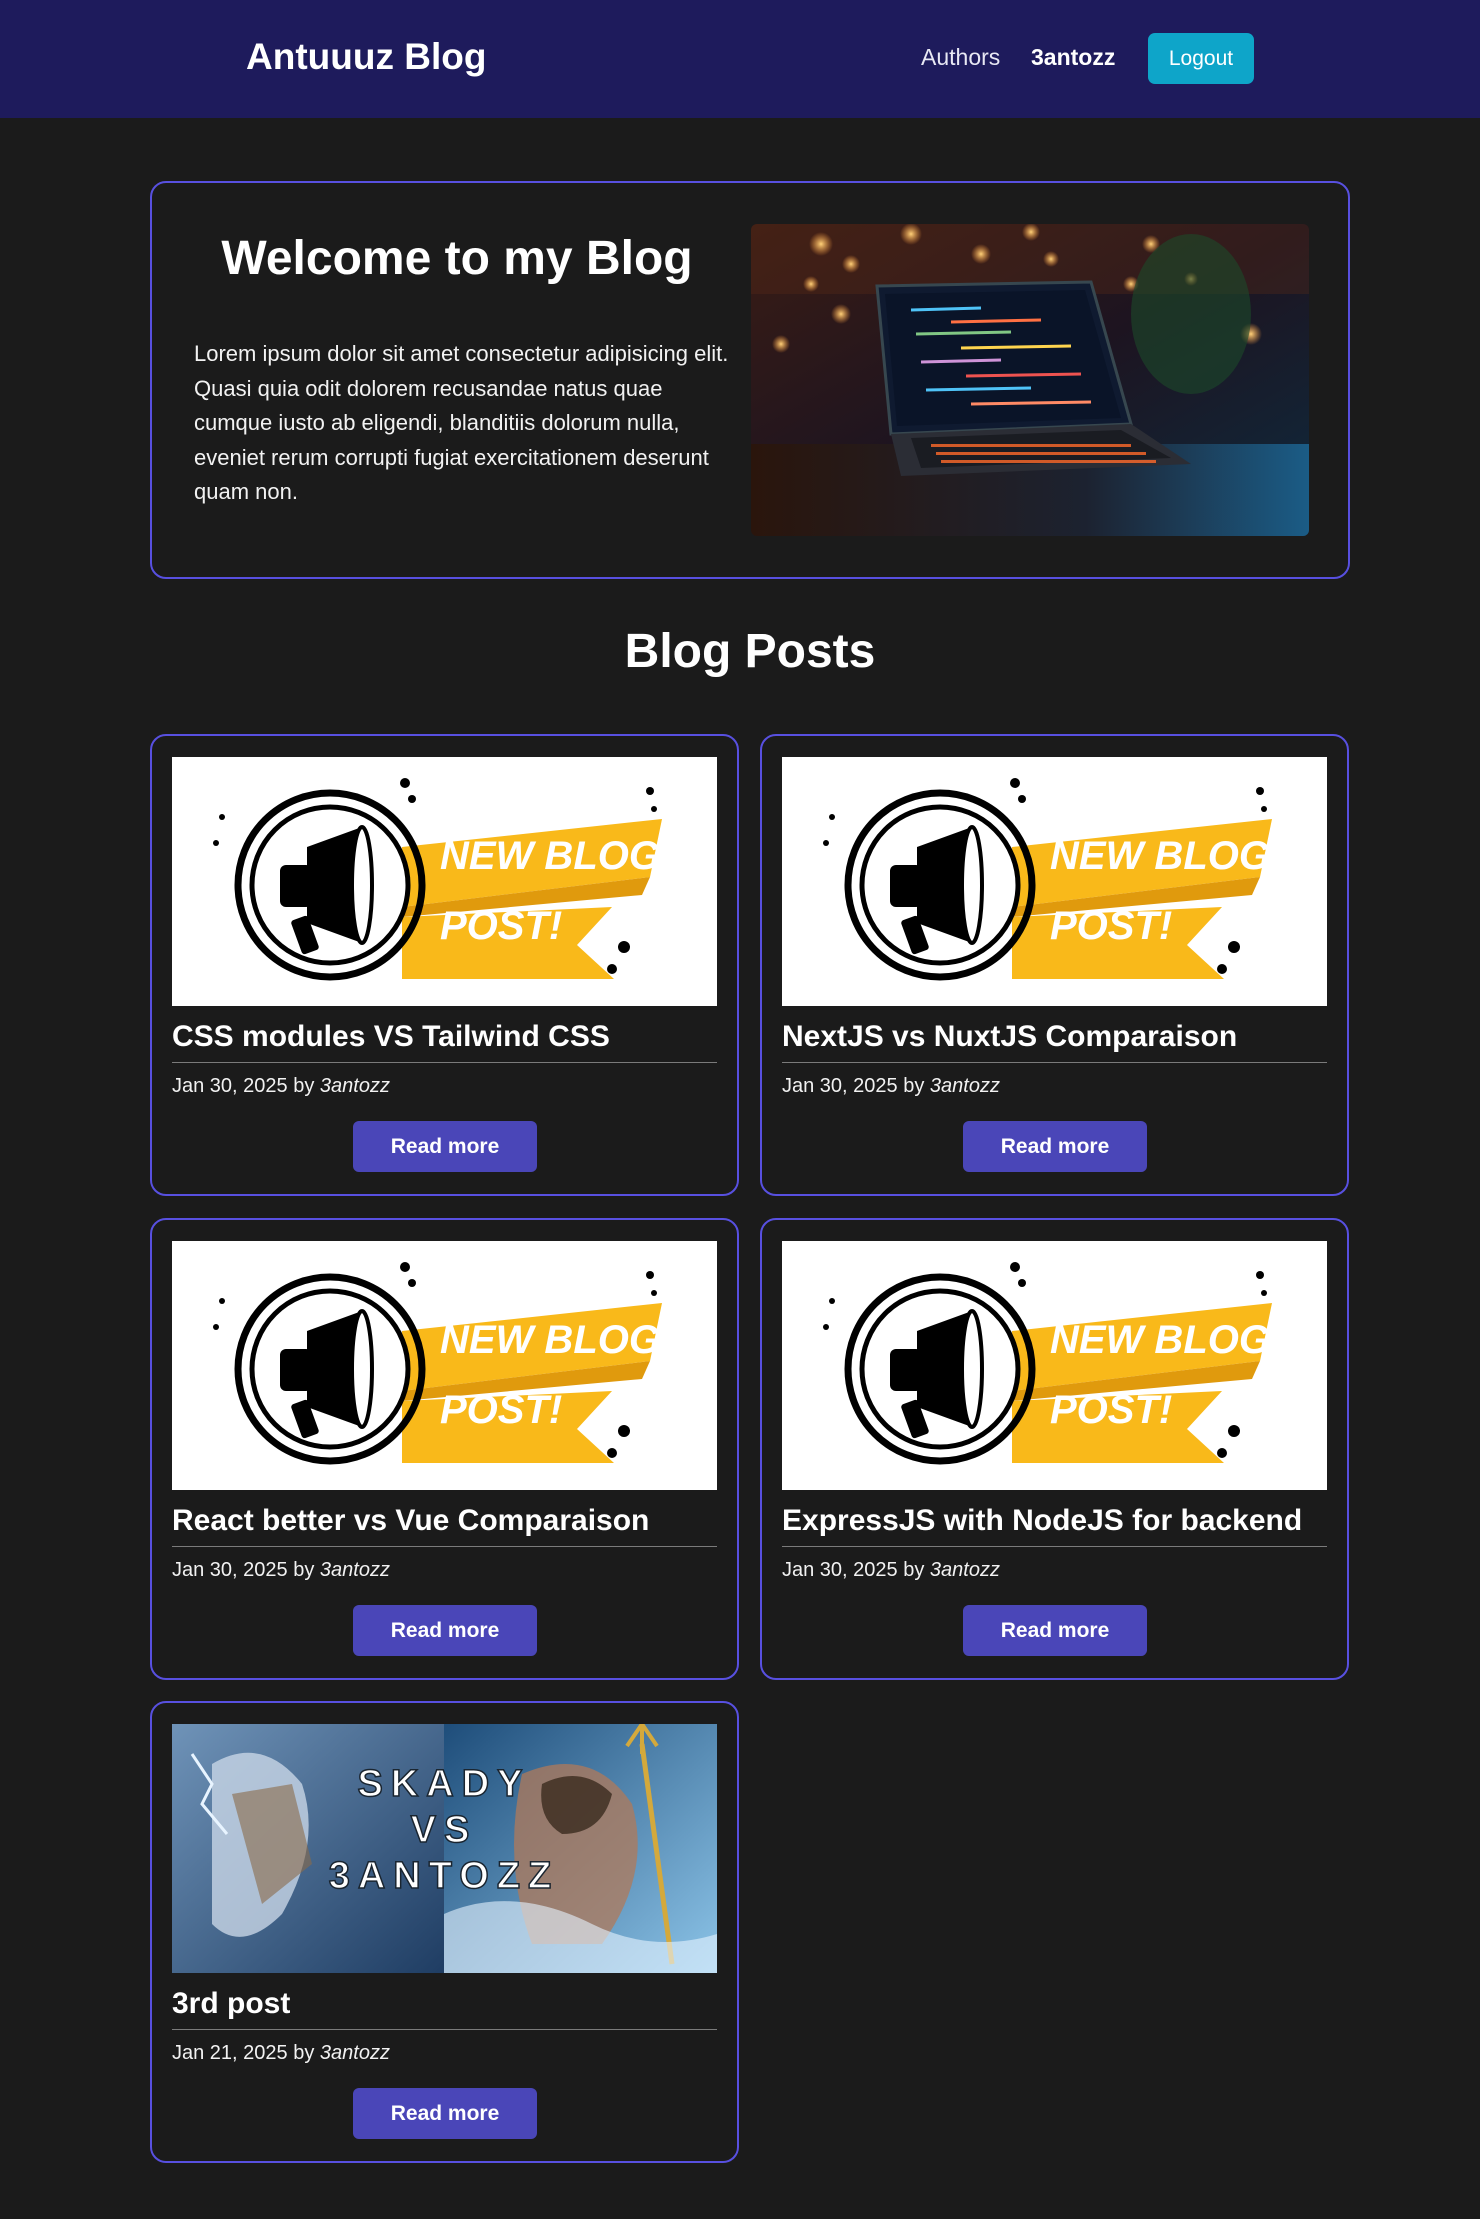 Image resolution: width=1480 pixels, height=2219 pixels. What do you see at coordinates (457, 258) in the screenshot?
I see `hero-title: Welcome to my Blog` at bounding box center [457, 258].